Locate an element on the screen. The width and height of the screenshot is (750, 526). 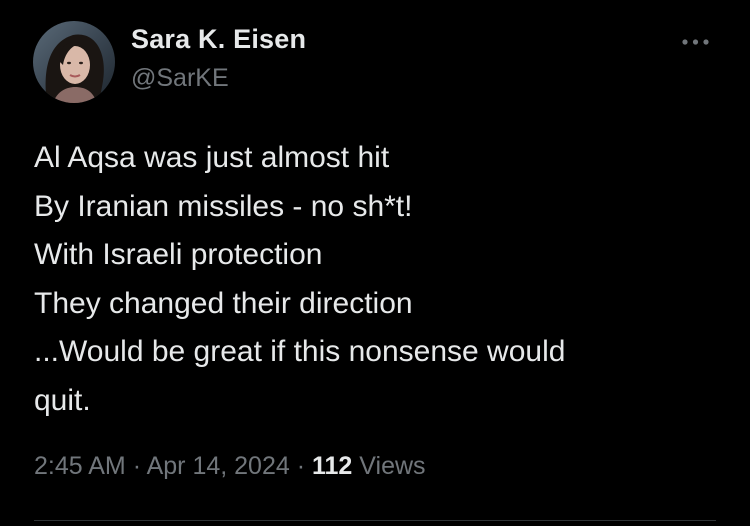
divider is located at coordinates (375, 520).